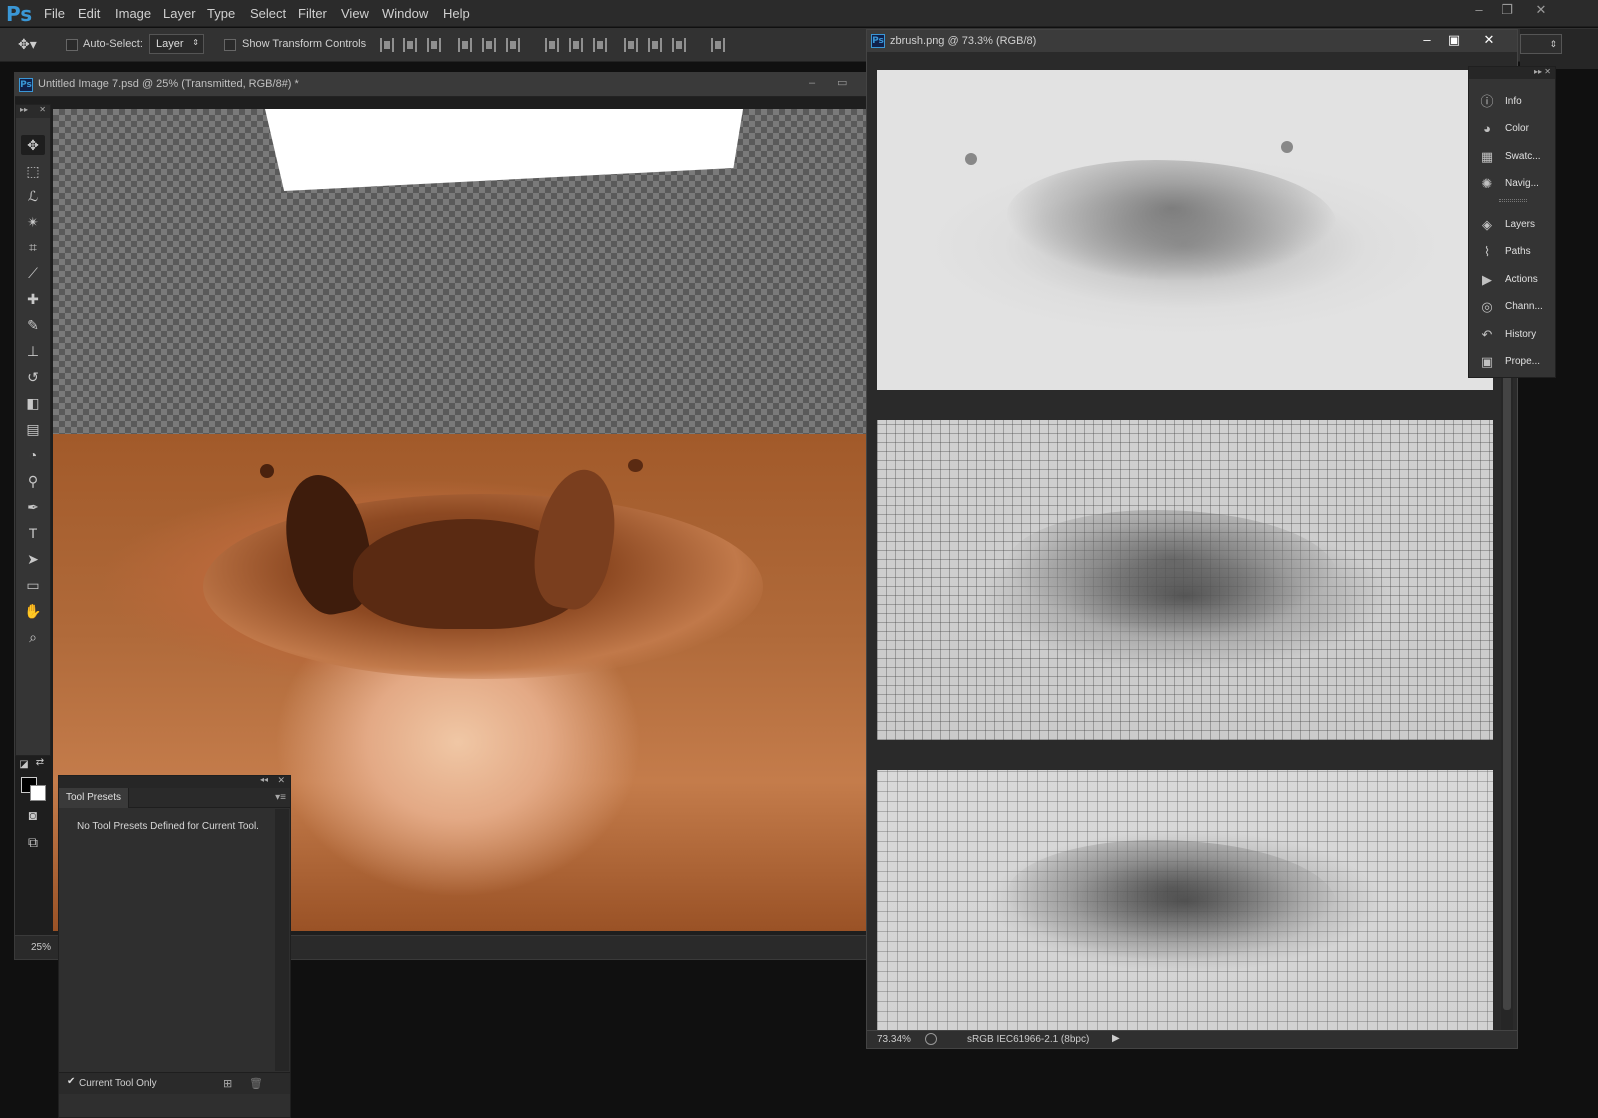 This screenshot has height=1118, width=1598. I want to click on eraser-icon: ◧, so click(33, 403).